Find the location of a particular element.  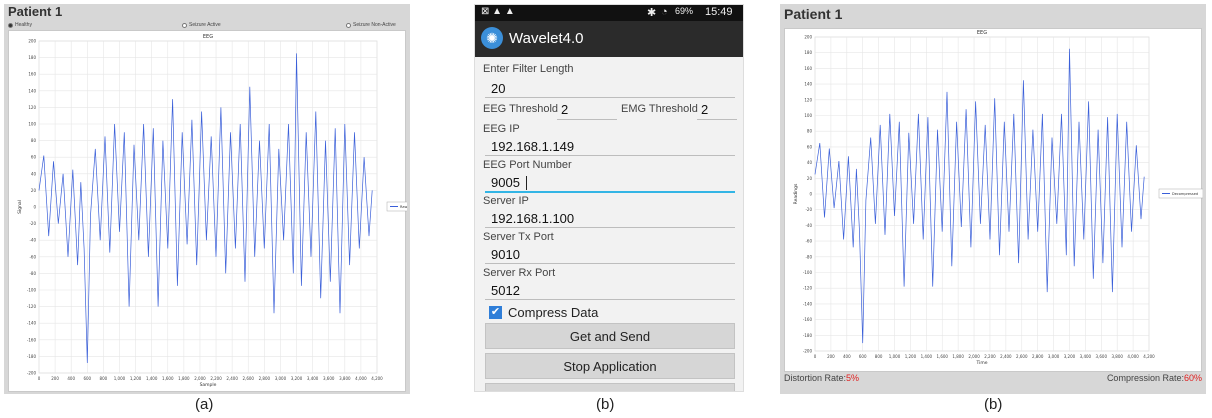

y-tick-label: -140 is located at coordinates (808, 303).